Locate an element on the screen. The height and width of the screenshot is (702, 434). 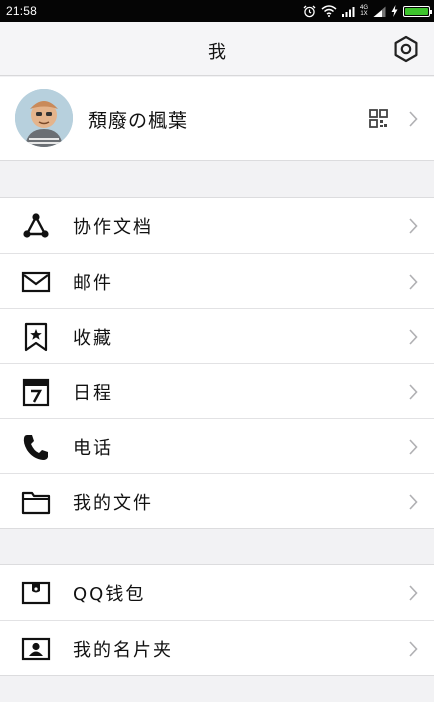
charging-icon is located at coordinates (394, 11).